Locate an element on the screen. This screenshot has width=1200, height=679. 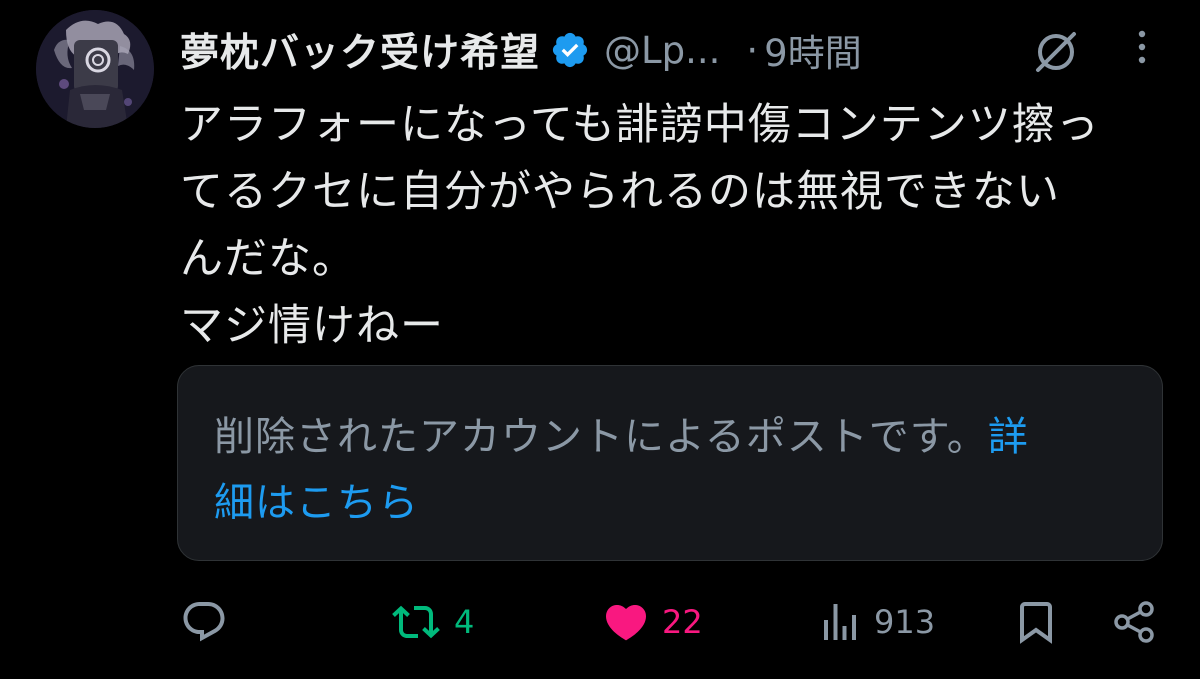
retweet-count: 4 is located at coordinates (464, 622).